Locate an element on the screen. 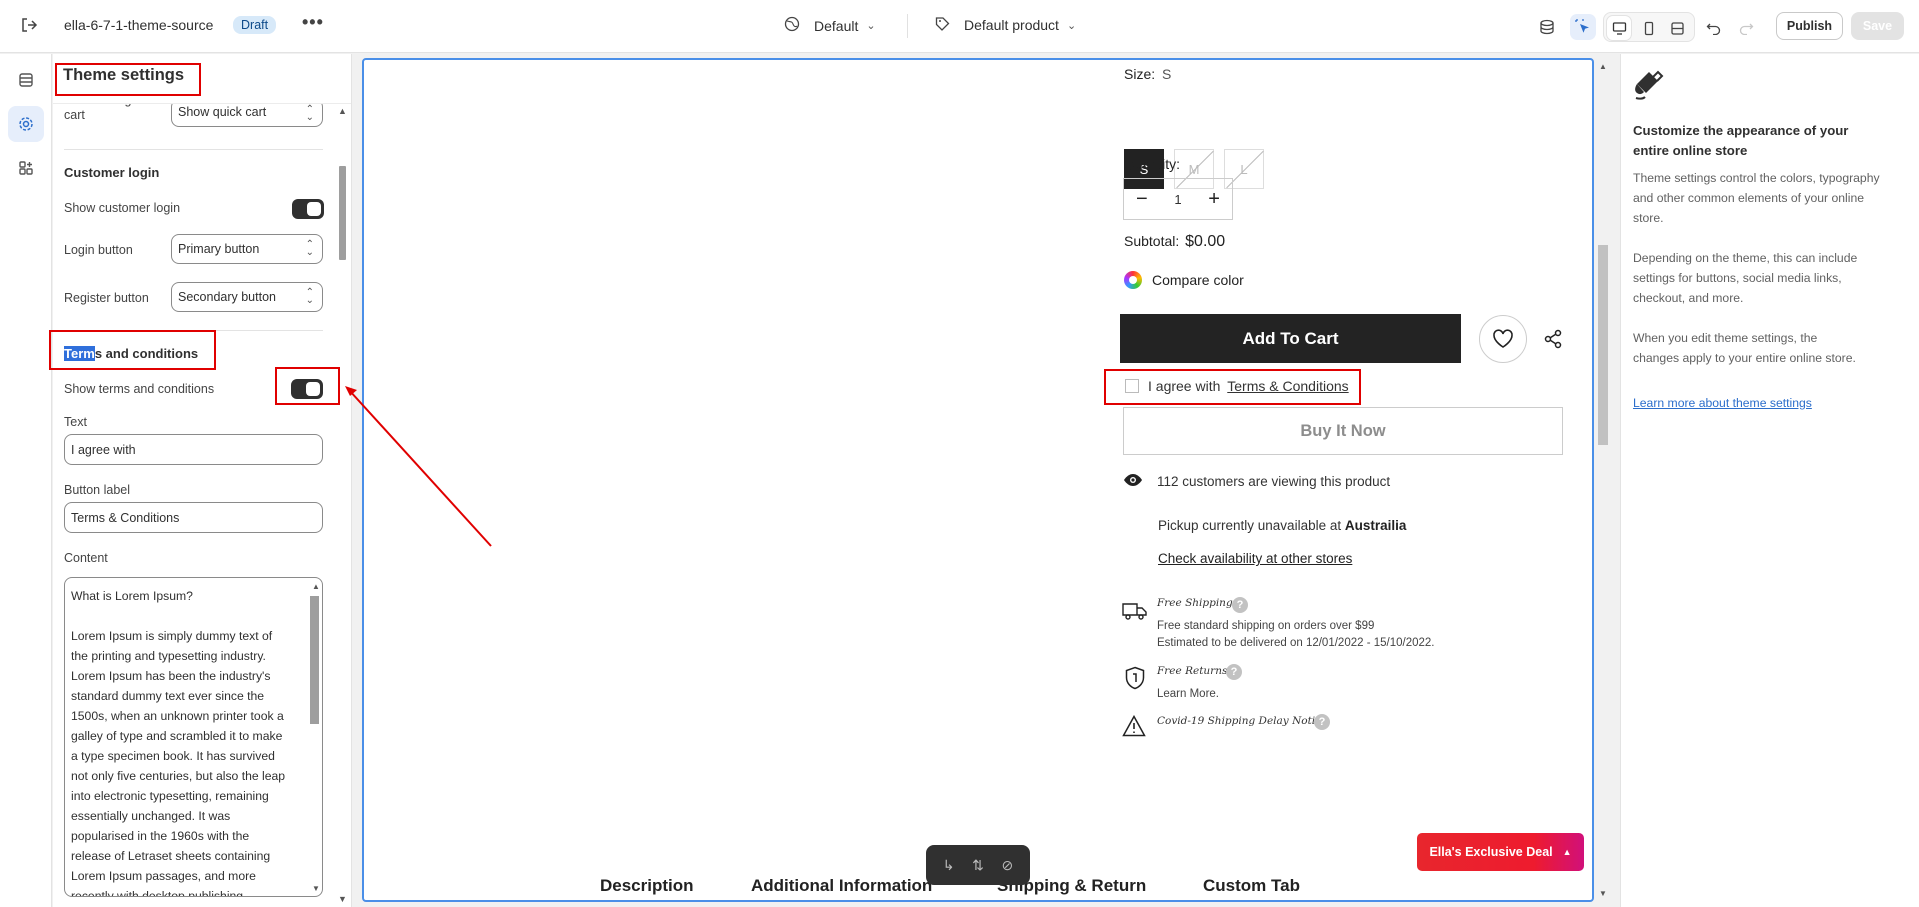 The width and height of the screenshot is (1919, 907). textarea-scrollbar is located at coordinates (314, 660).